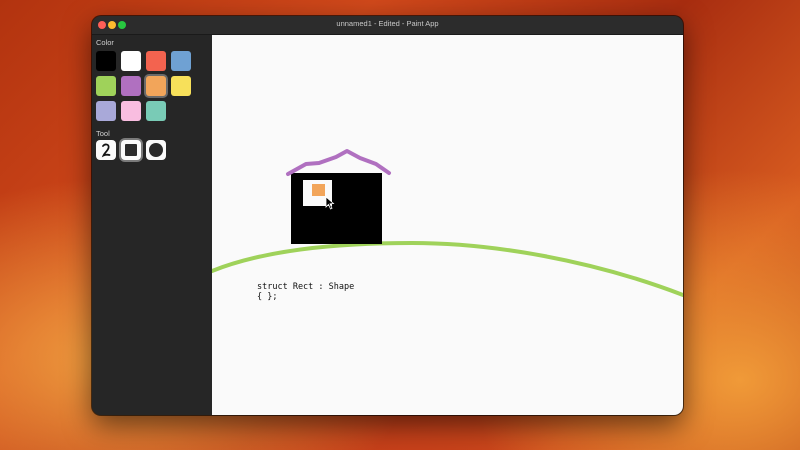 The width and height of the screenshot is (800, 450). What do you see at coordinates (152, 225) in the screenshot?
I see `sidebar: Color Tool` at bounding box center [152, 225].